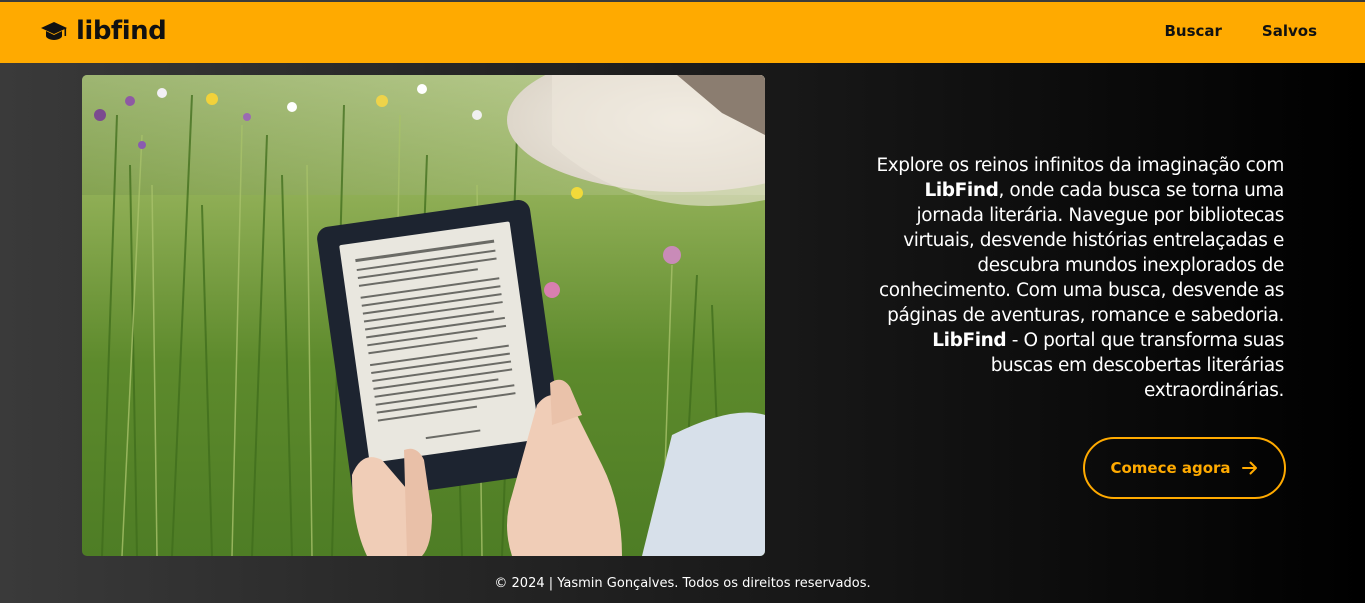 Image resolution: width=1365 pixels, height=603 pixels. I want to click on start-now-label: Comece agora, so click(1170, 468).